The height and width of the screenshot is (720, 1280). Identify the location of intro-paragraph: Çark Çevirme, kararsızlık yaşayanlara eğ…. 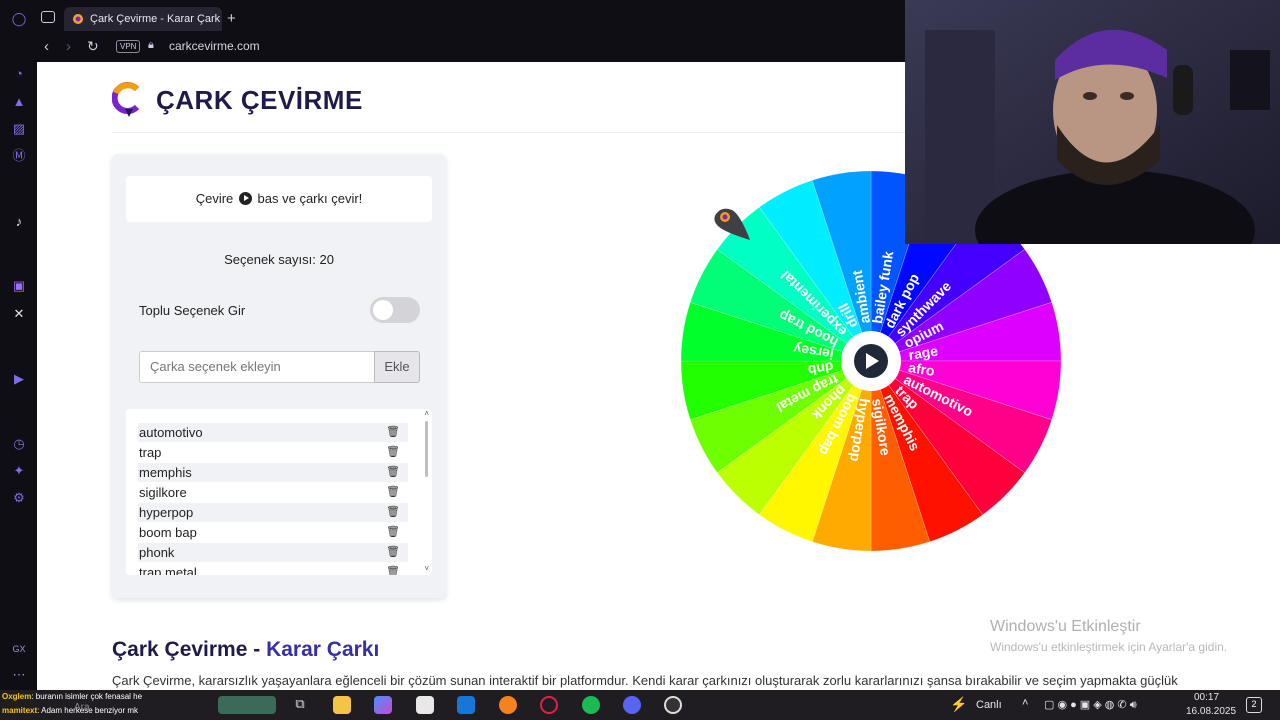
(645, 680).